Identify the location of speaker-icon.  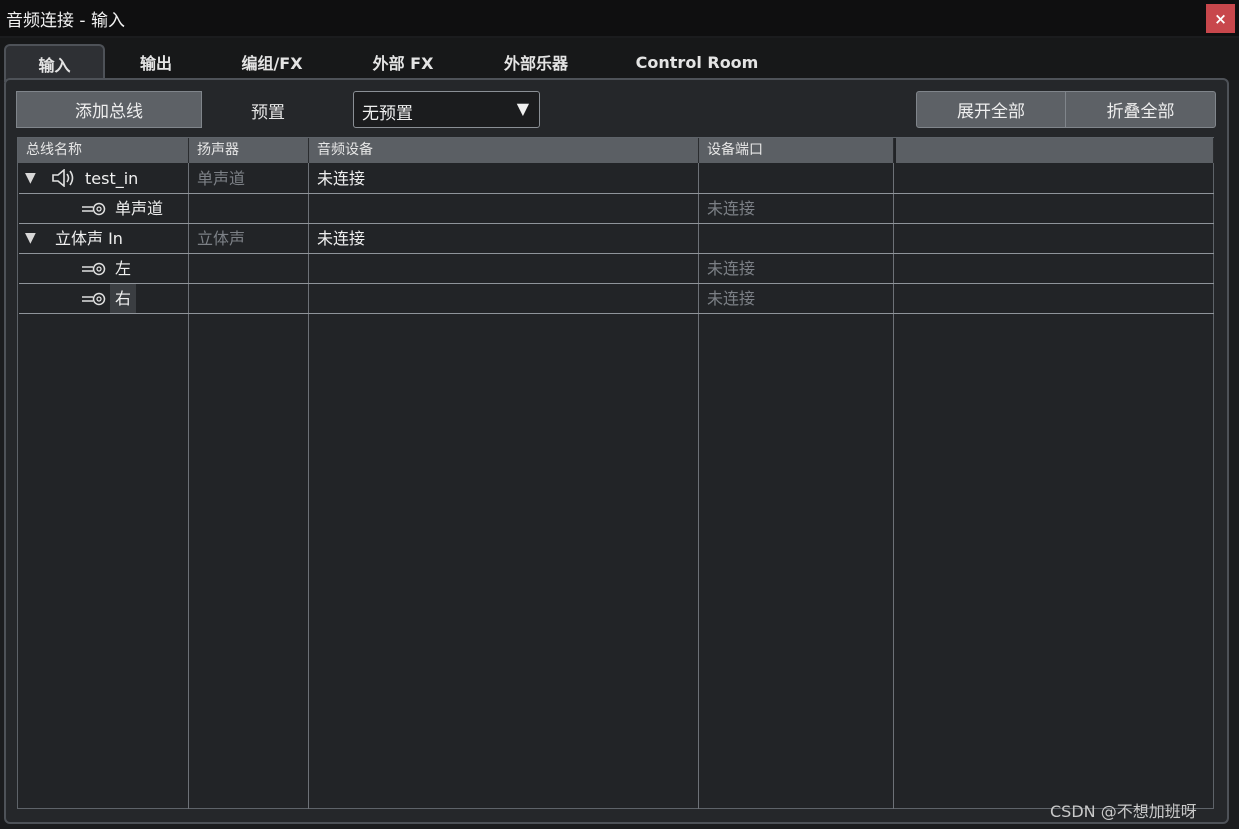
(63, 178).